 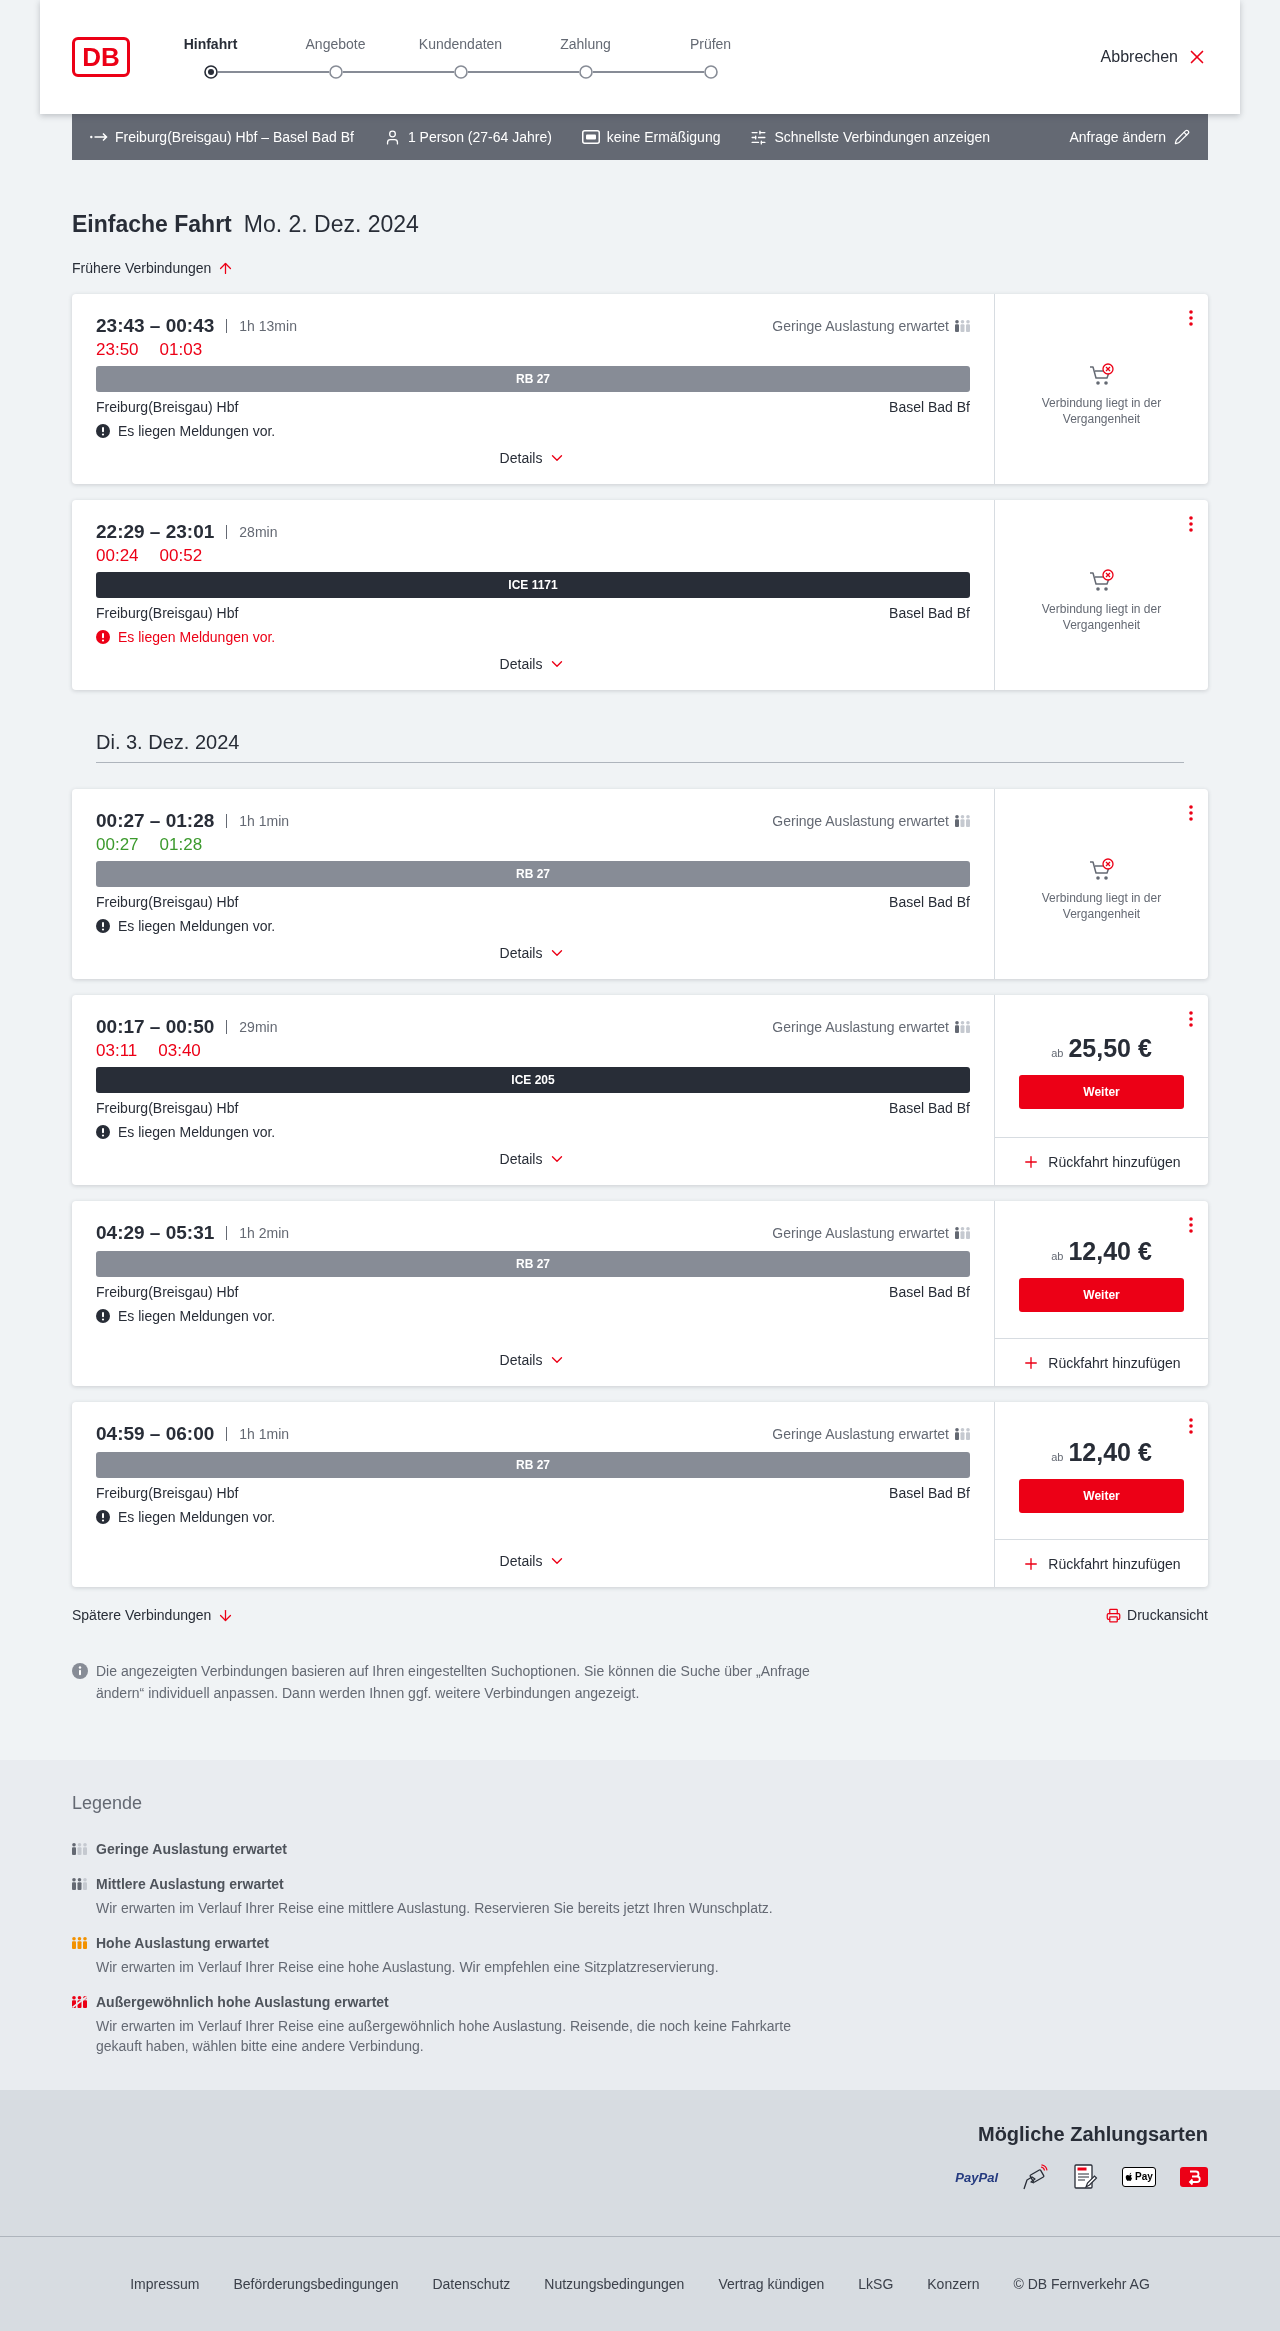 What do you see at coordinates (243, 2002) in the screenshot?
I see `legend-item-title: Außergewöhnlich hohe Auslastung erwartet` at bounding box center [243, 2002].